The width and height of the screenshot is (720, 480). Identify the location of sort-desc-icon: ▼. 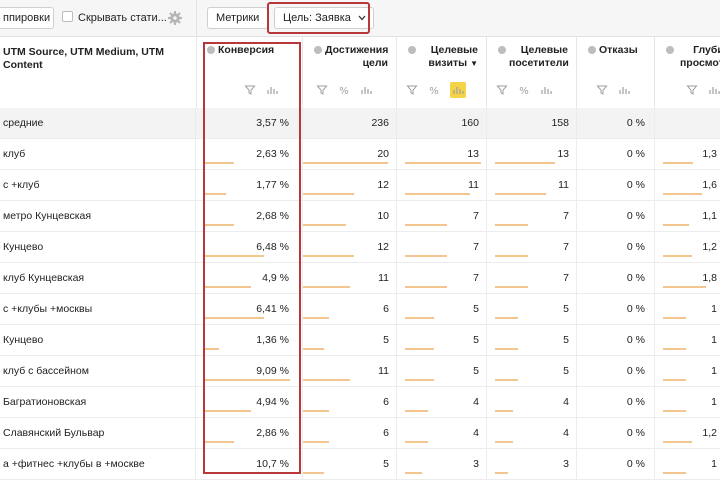
(474, 63).